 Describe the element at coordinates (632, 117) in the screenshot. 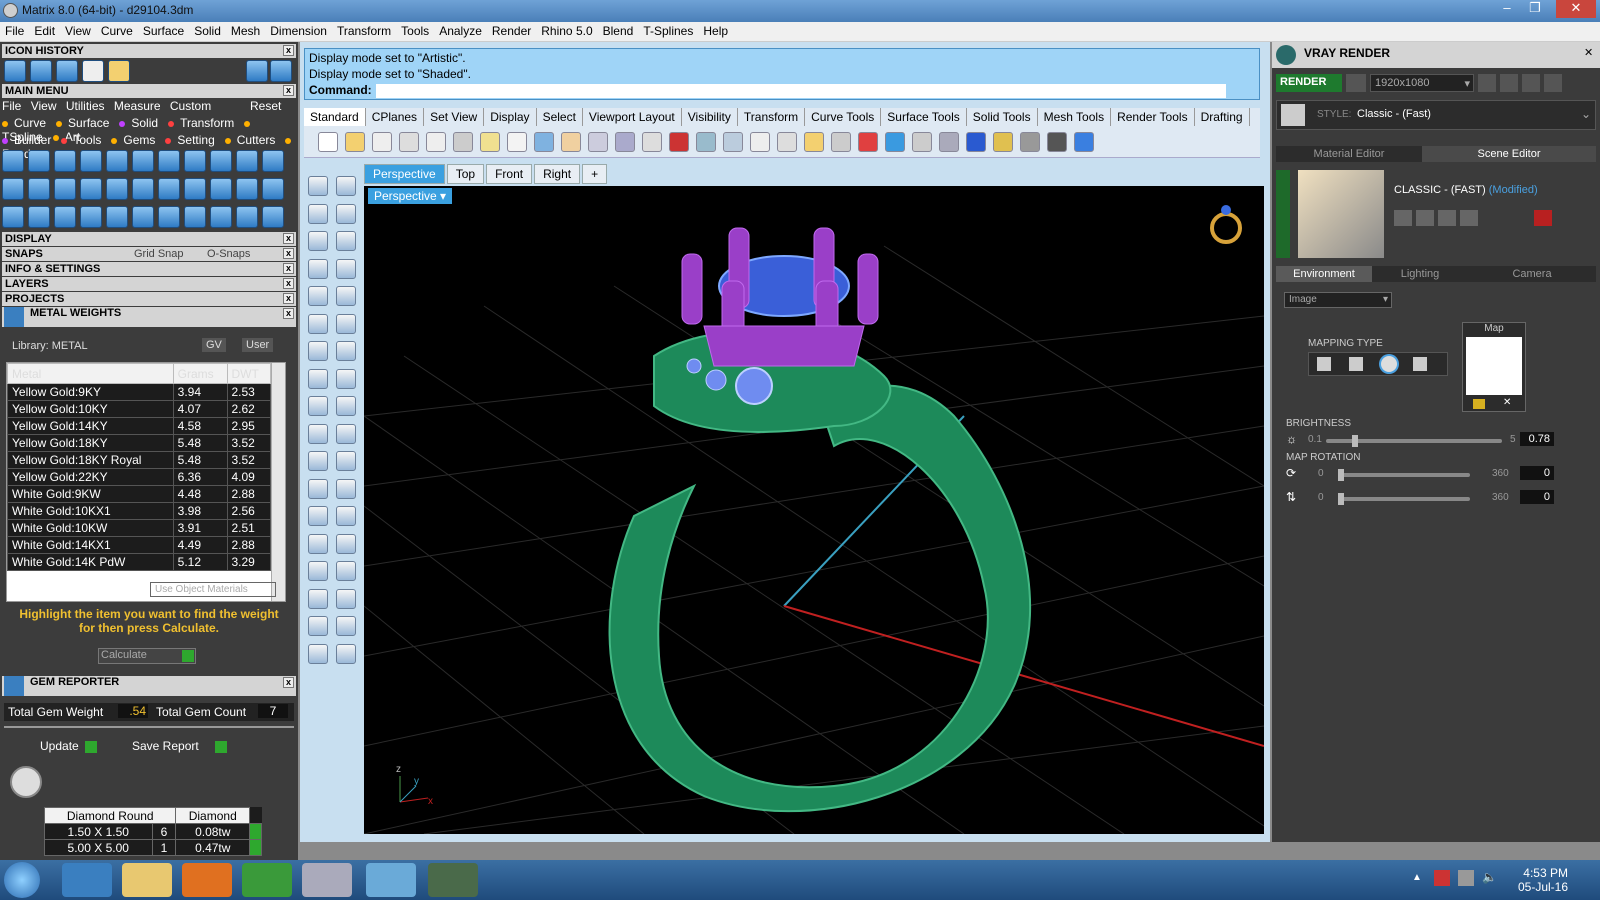

I see `toolbar-tab-viewport-layout: Viewport Layout` at that location.